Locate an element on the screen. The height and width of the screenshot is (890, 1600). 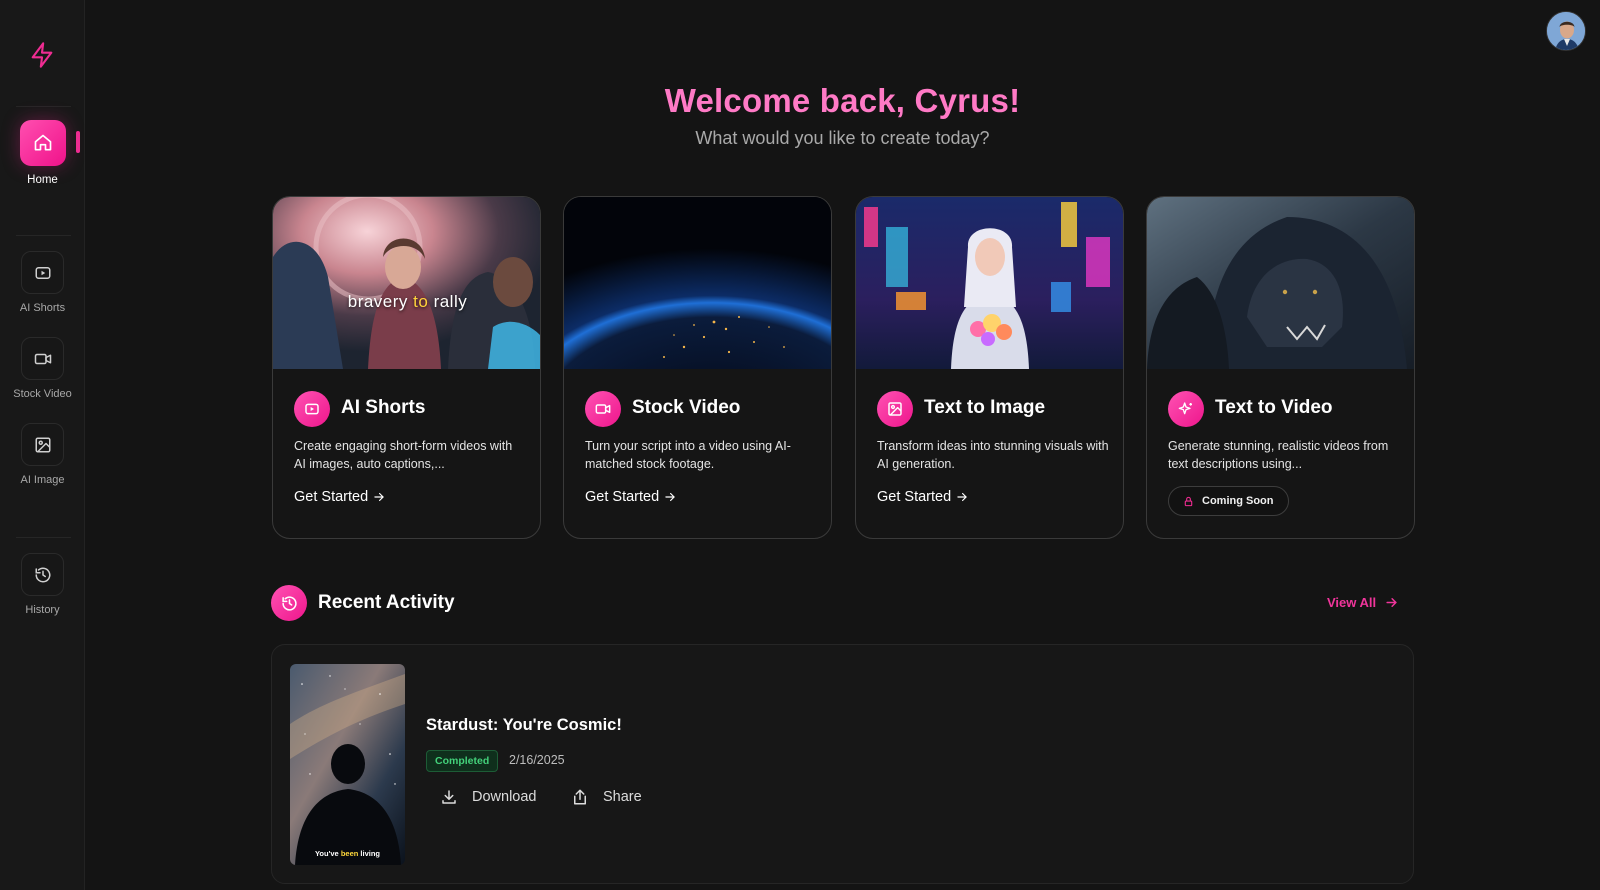
stock-video-tile is located at coordinates (42, 358).